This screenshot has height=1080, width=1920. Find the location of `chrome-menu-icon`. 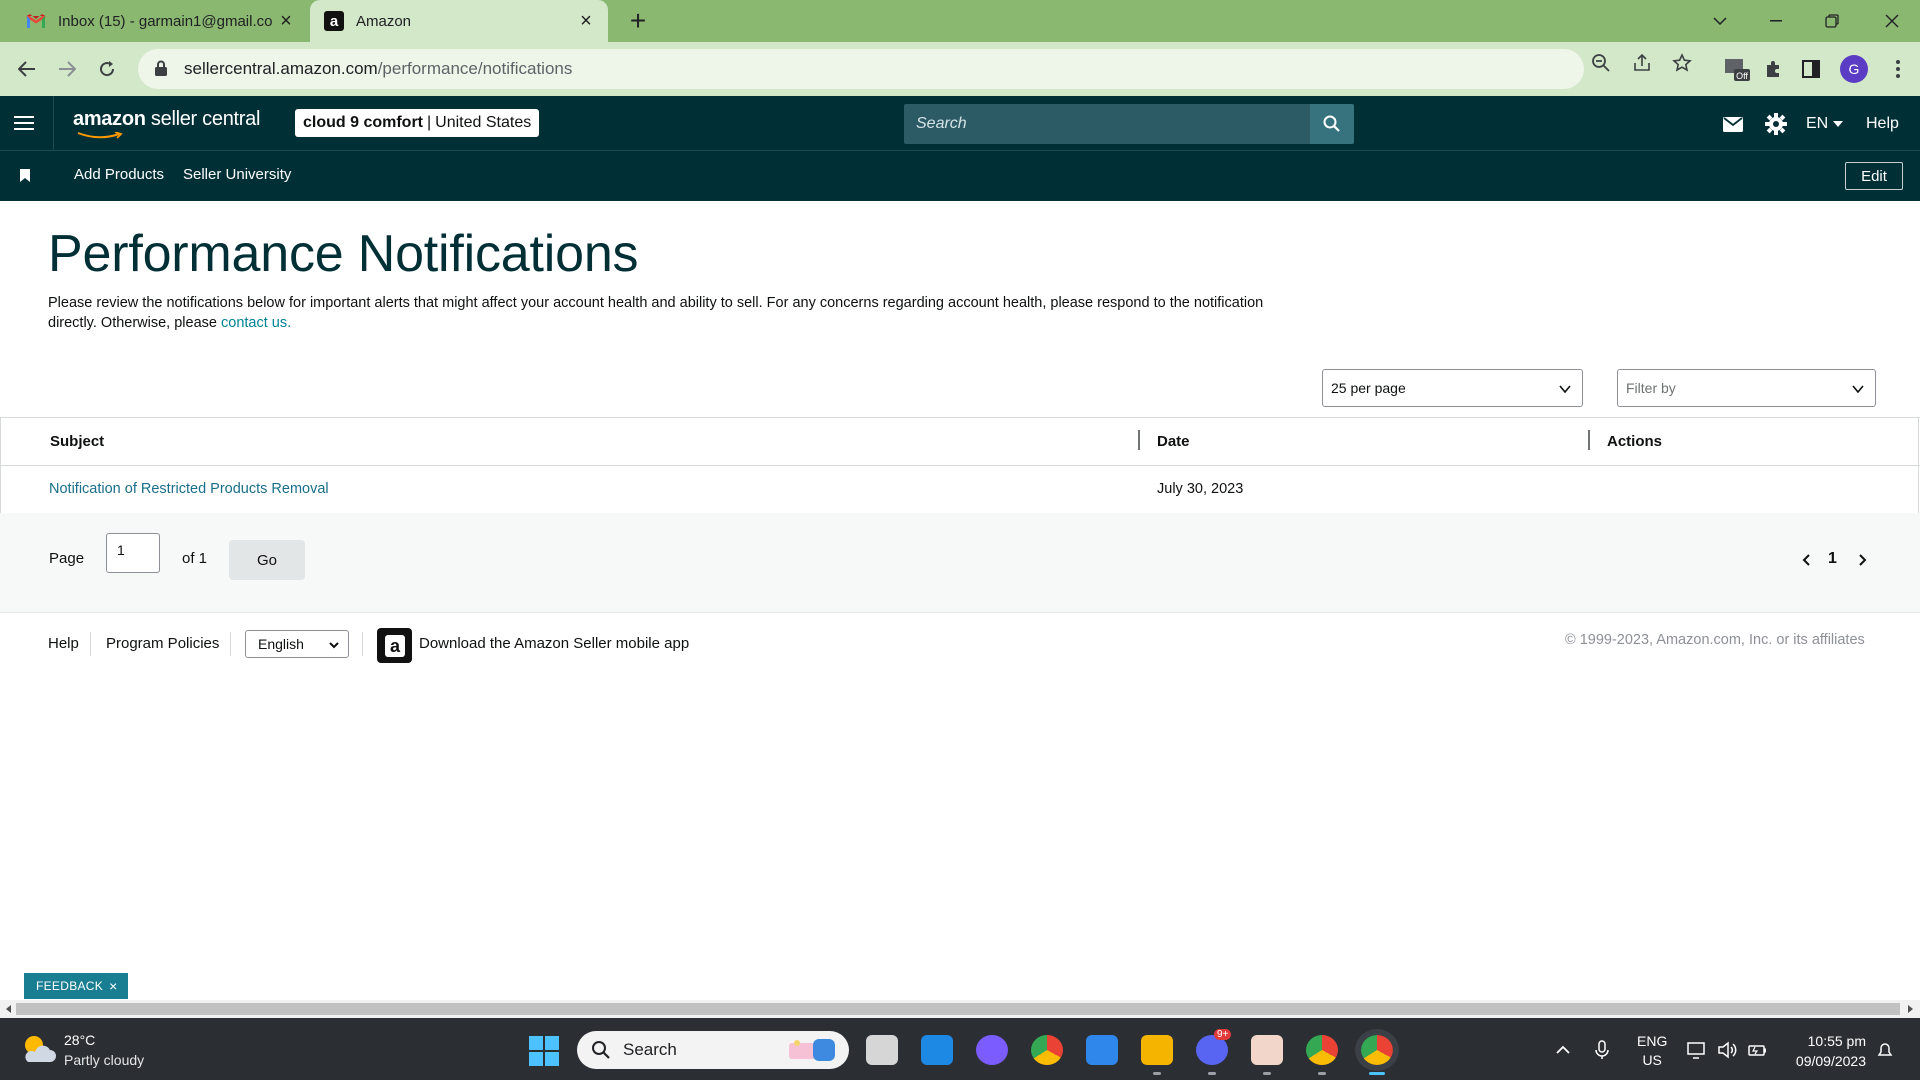

chrome-menu-icon is located at coordinates (1898, 69).